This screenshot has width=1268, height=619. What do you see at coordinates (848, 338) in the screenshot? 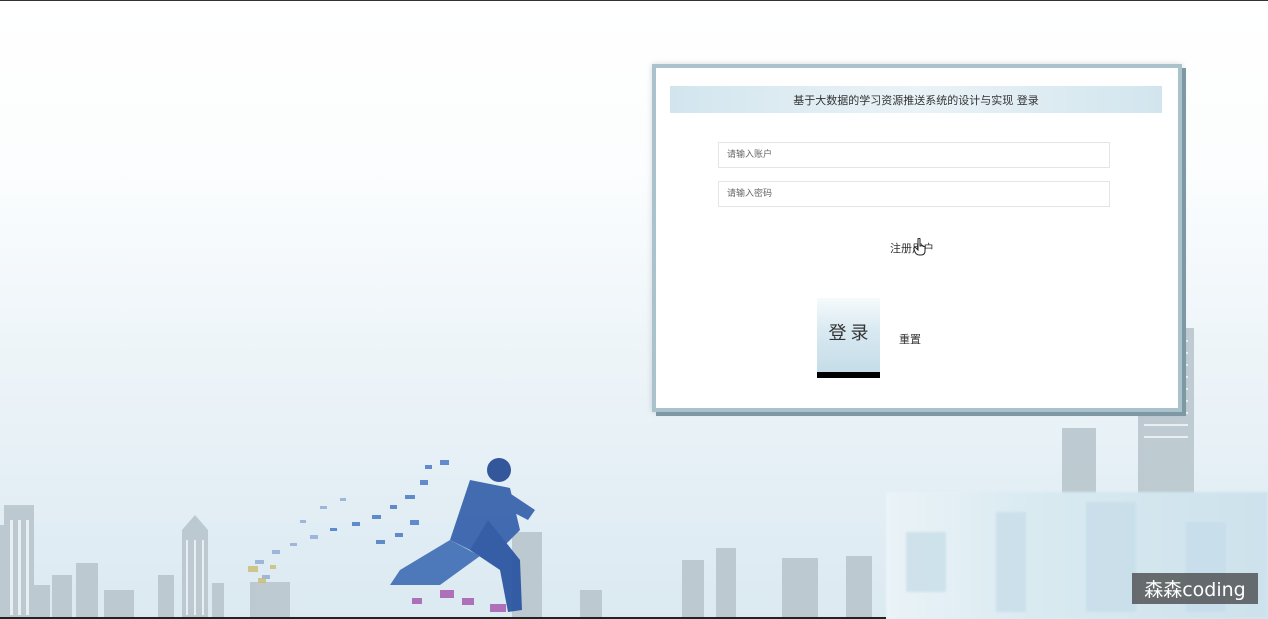
I see `login-button: 登录` at bounding box center [848, 338].